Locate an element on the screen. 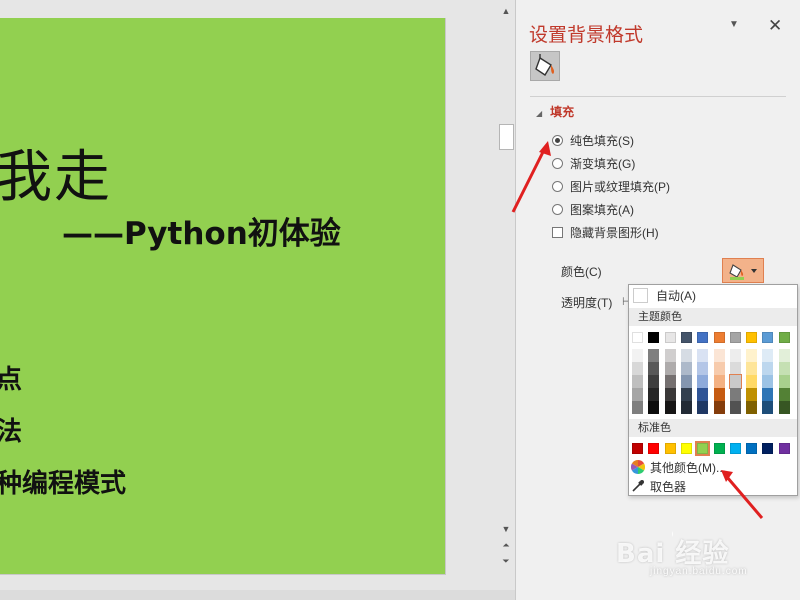  pane-options-dropdown-icon: ▼ is located at coordinates (734, 24).